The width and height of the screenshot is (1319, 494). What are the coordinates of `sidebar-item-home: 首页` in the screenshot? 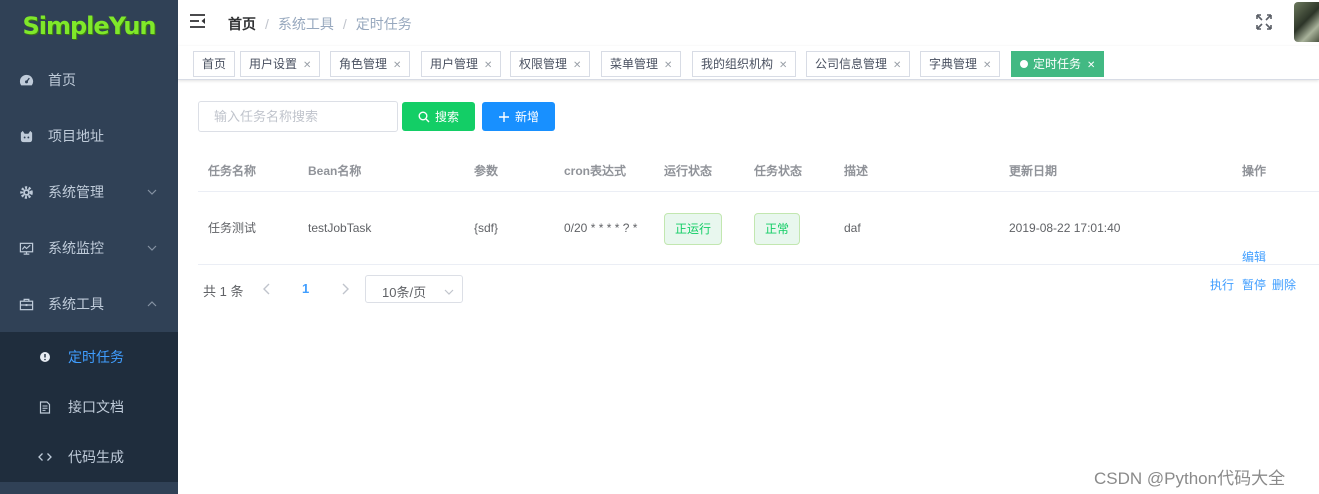 It's located at (89, 80).